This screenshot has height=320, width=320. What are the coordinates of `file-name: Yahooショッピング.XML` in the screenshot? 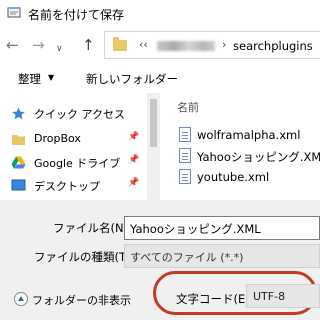 It's located at (258, 157).